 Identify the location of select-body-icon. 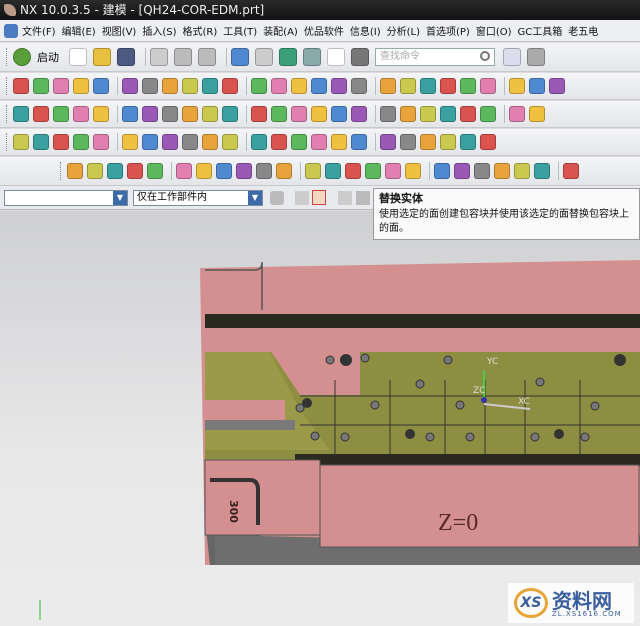
(363, 198).